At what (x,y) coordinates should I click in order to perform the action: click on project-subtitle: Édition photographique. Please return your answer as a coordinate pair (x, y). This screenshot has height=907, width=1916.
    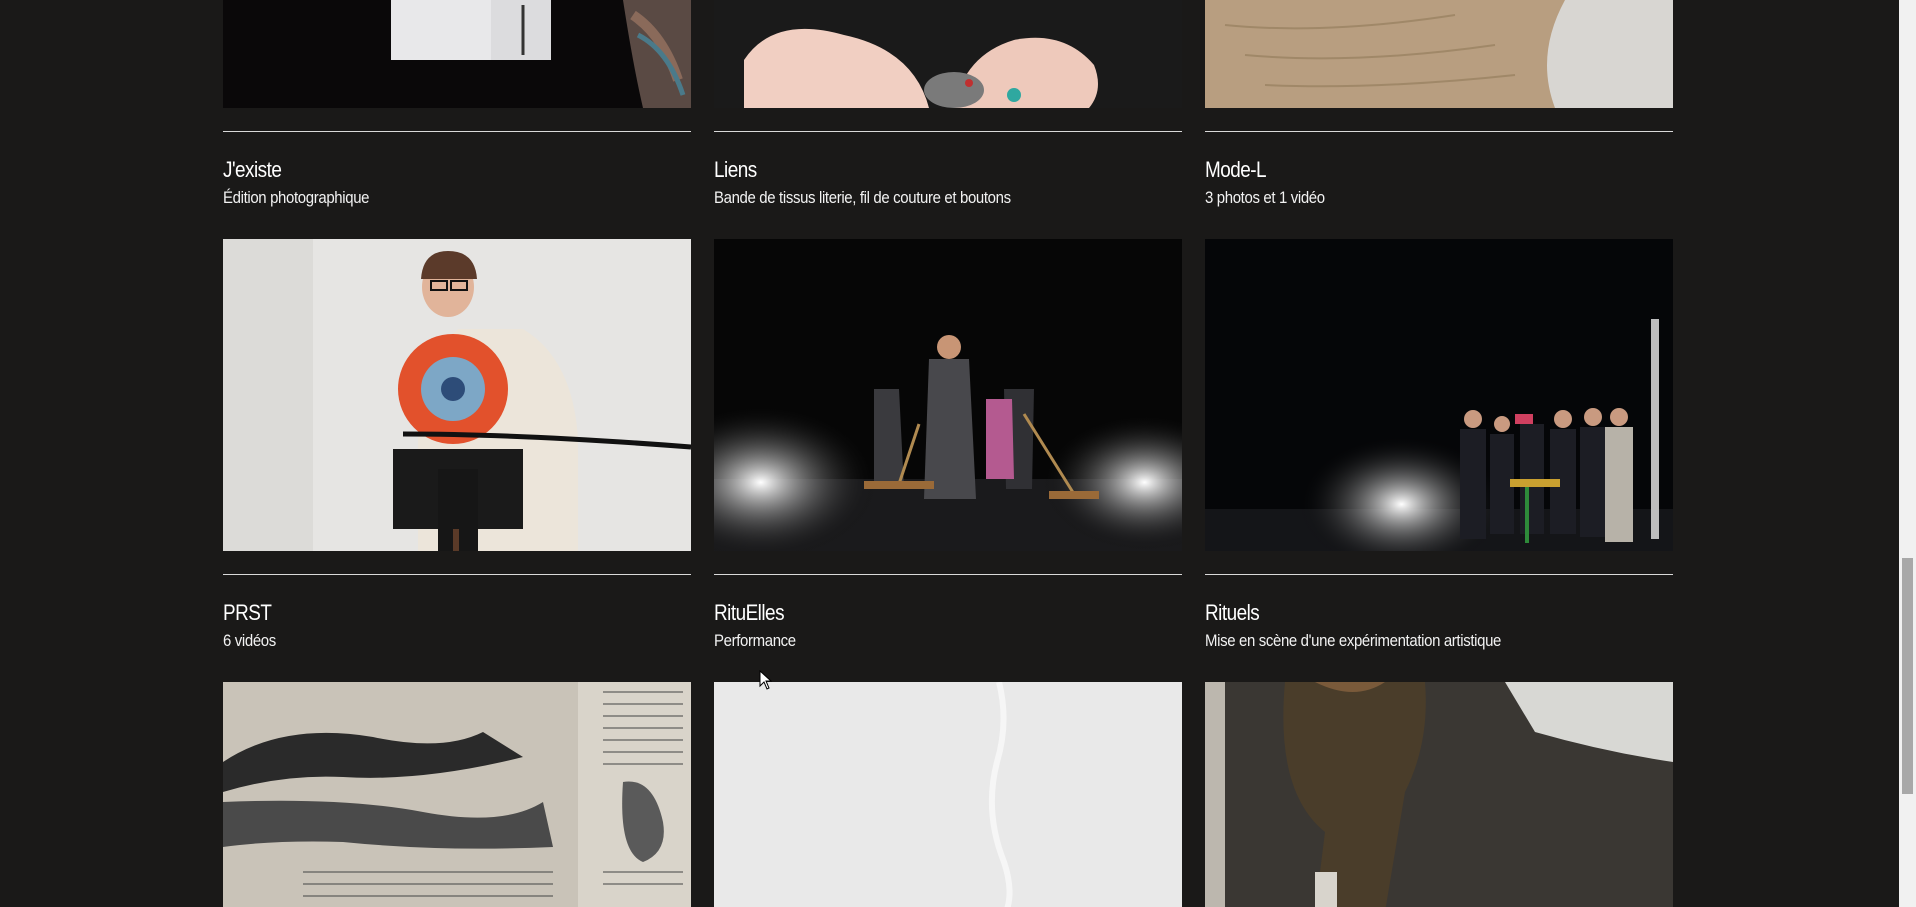
    Looking at the image, I should click on (296, 197).